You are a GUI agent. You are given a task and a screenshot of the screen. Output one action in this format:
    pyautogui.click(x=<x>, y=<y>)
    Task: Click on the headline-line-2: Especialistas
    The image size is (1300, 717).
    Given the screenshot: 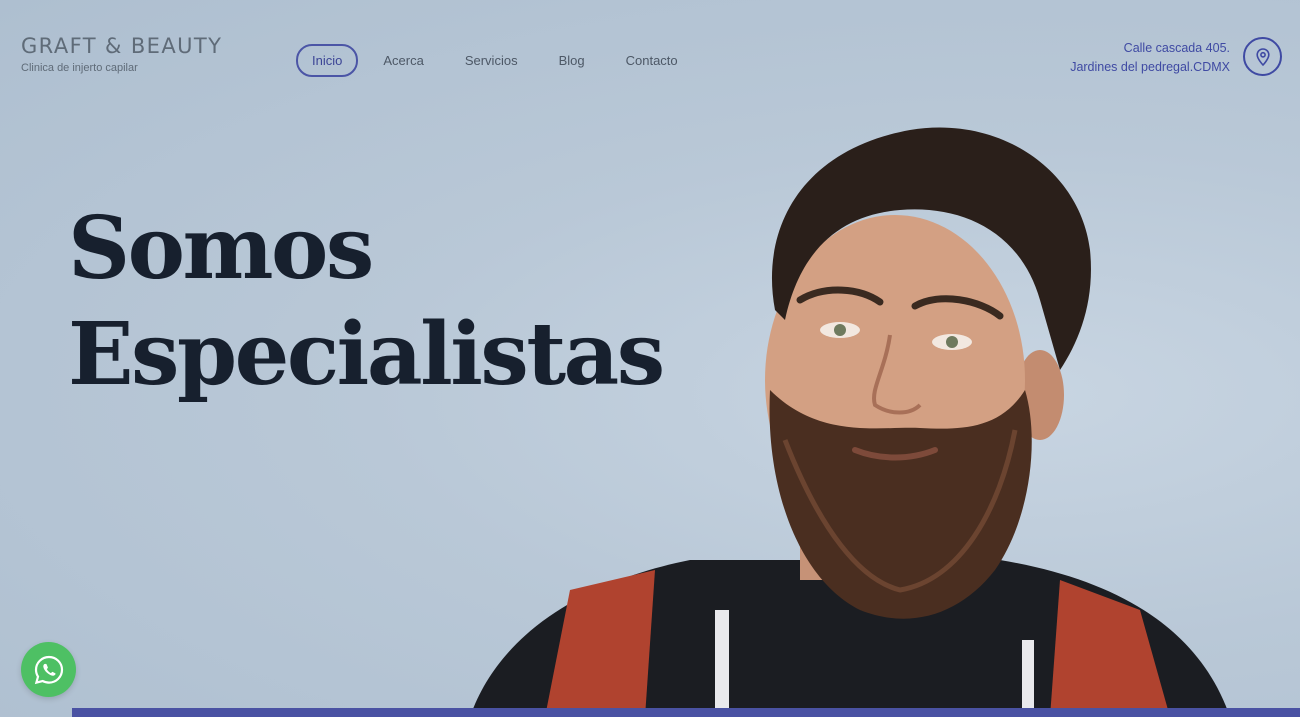 What is the action you would take?
    pyautogui.click(x=366, y=354)
    